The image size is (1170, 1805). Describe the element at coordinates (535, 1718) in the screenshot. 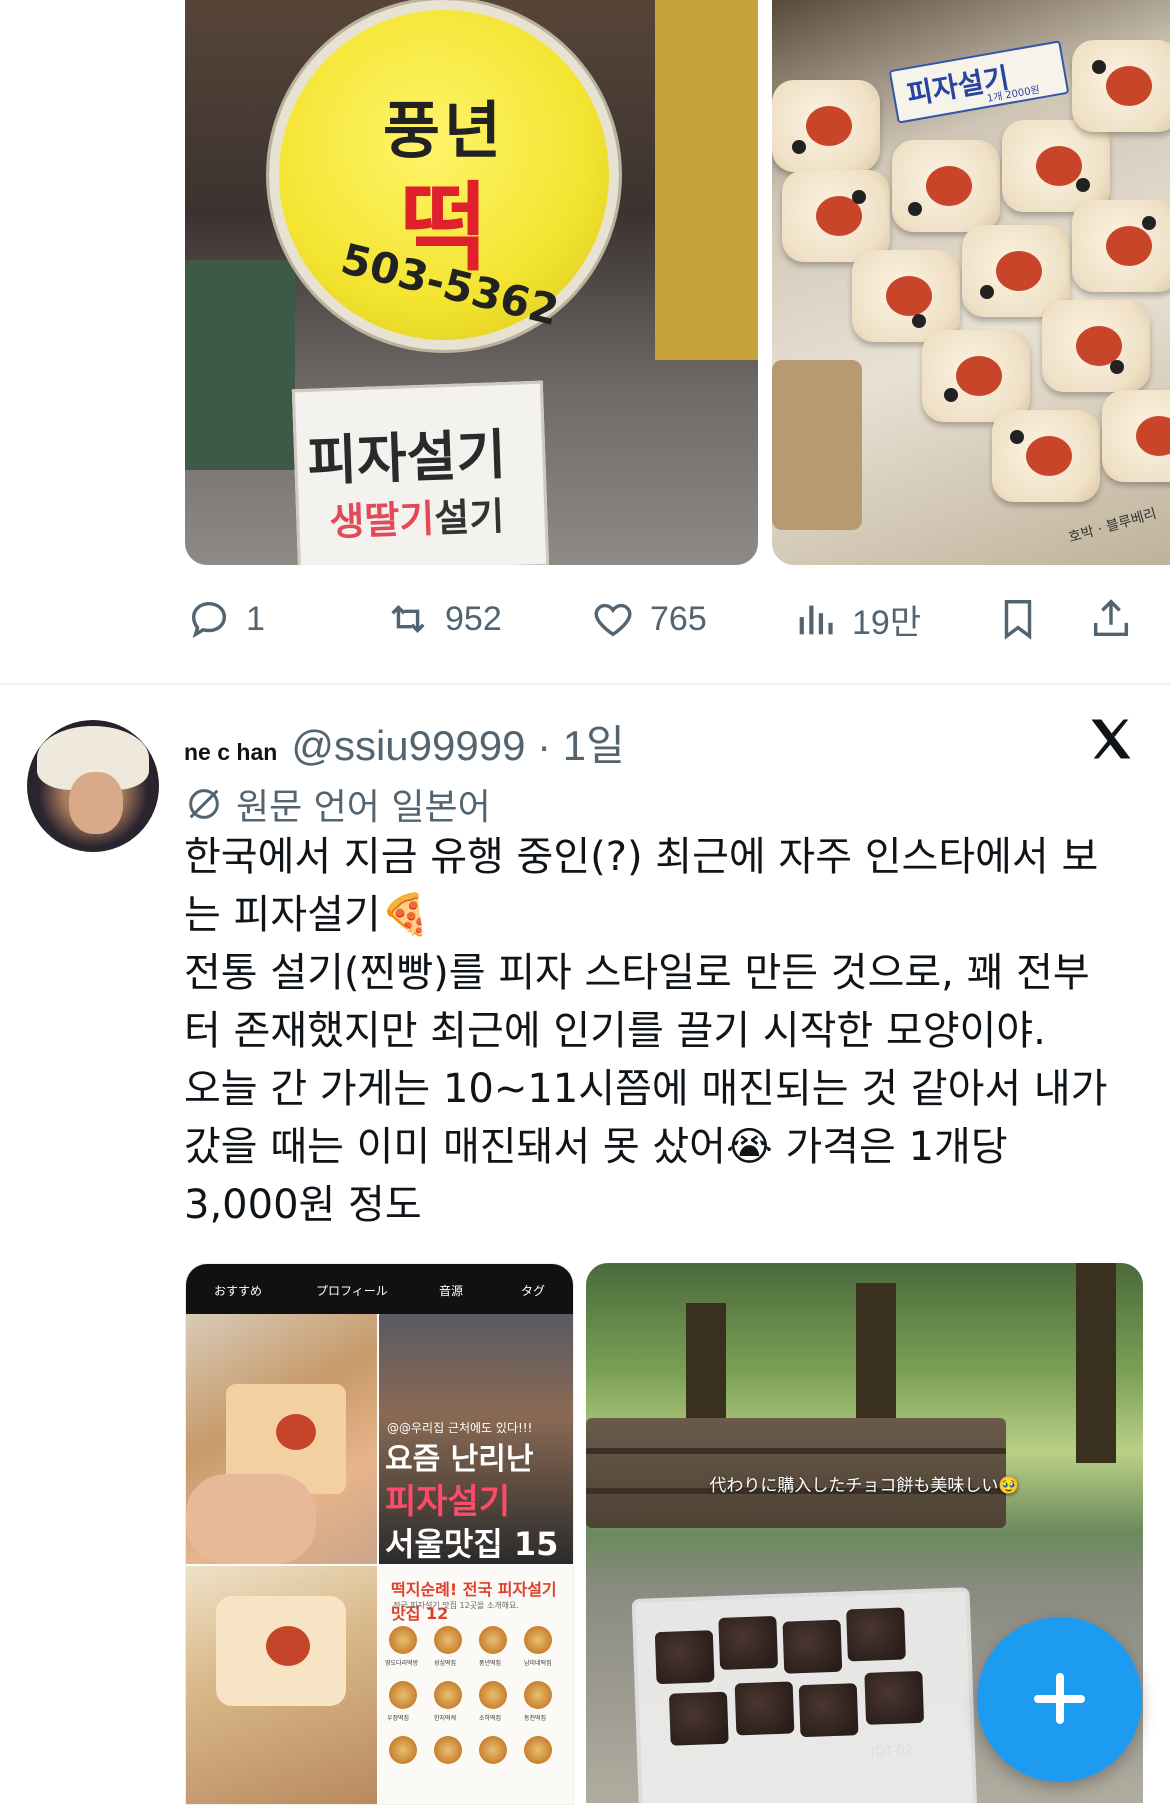

I see `shop-label: 동천떡집` at that location.